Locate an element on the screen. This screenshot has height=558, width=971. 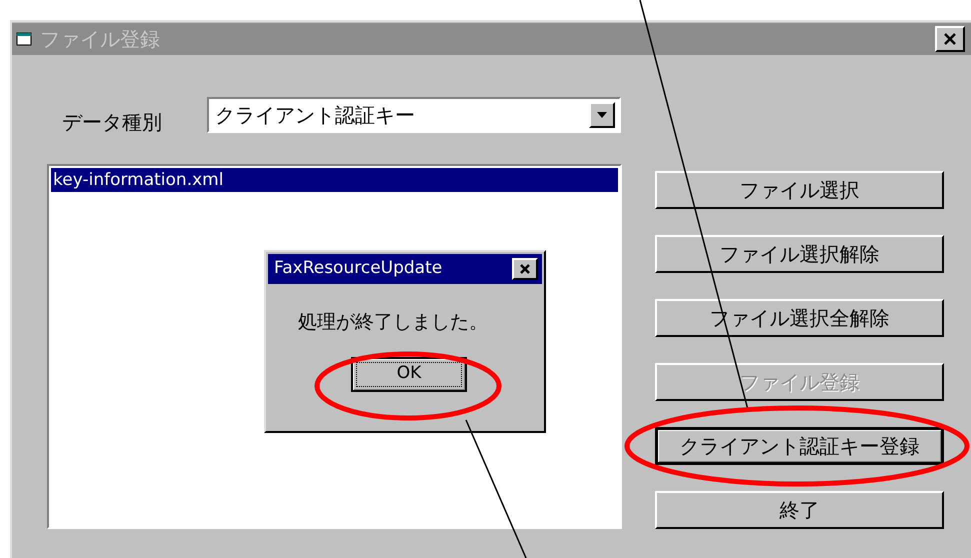
data-type-dropdown: クライアント認証キー is located at coordinates (414, 115).